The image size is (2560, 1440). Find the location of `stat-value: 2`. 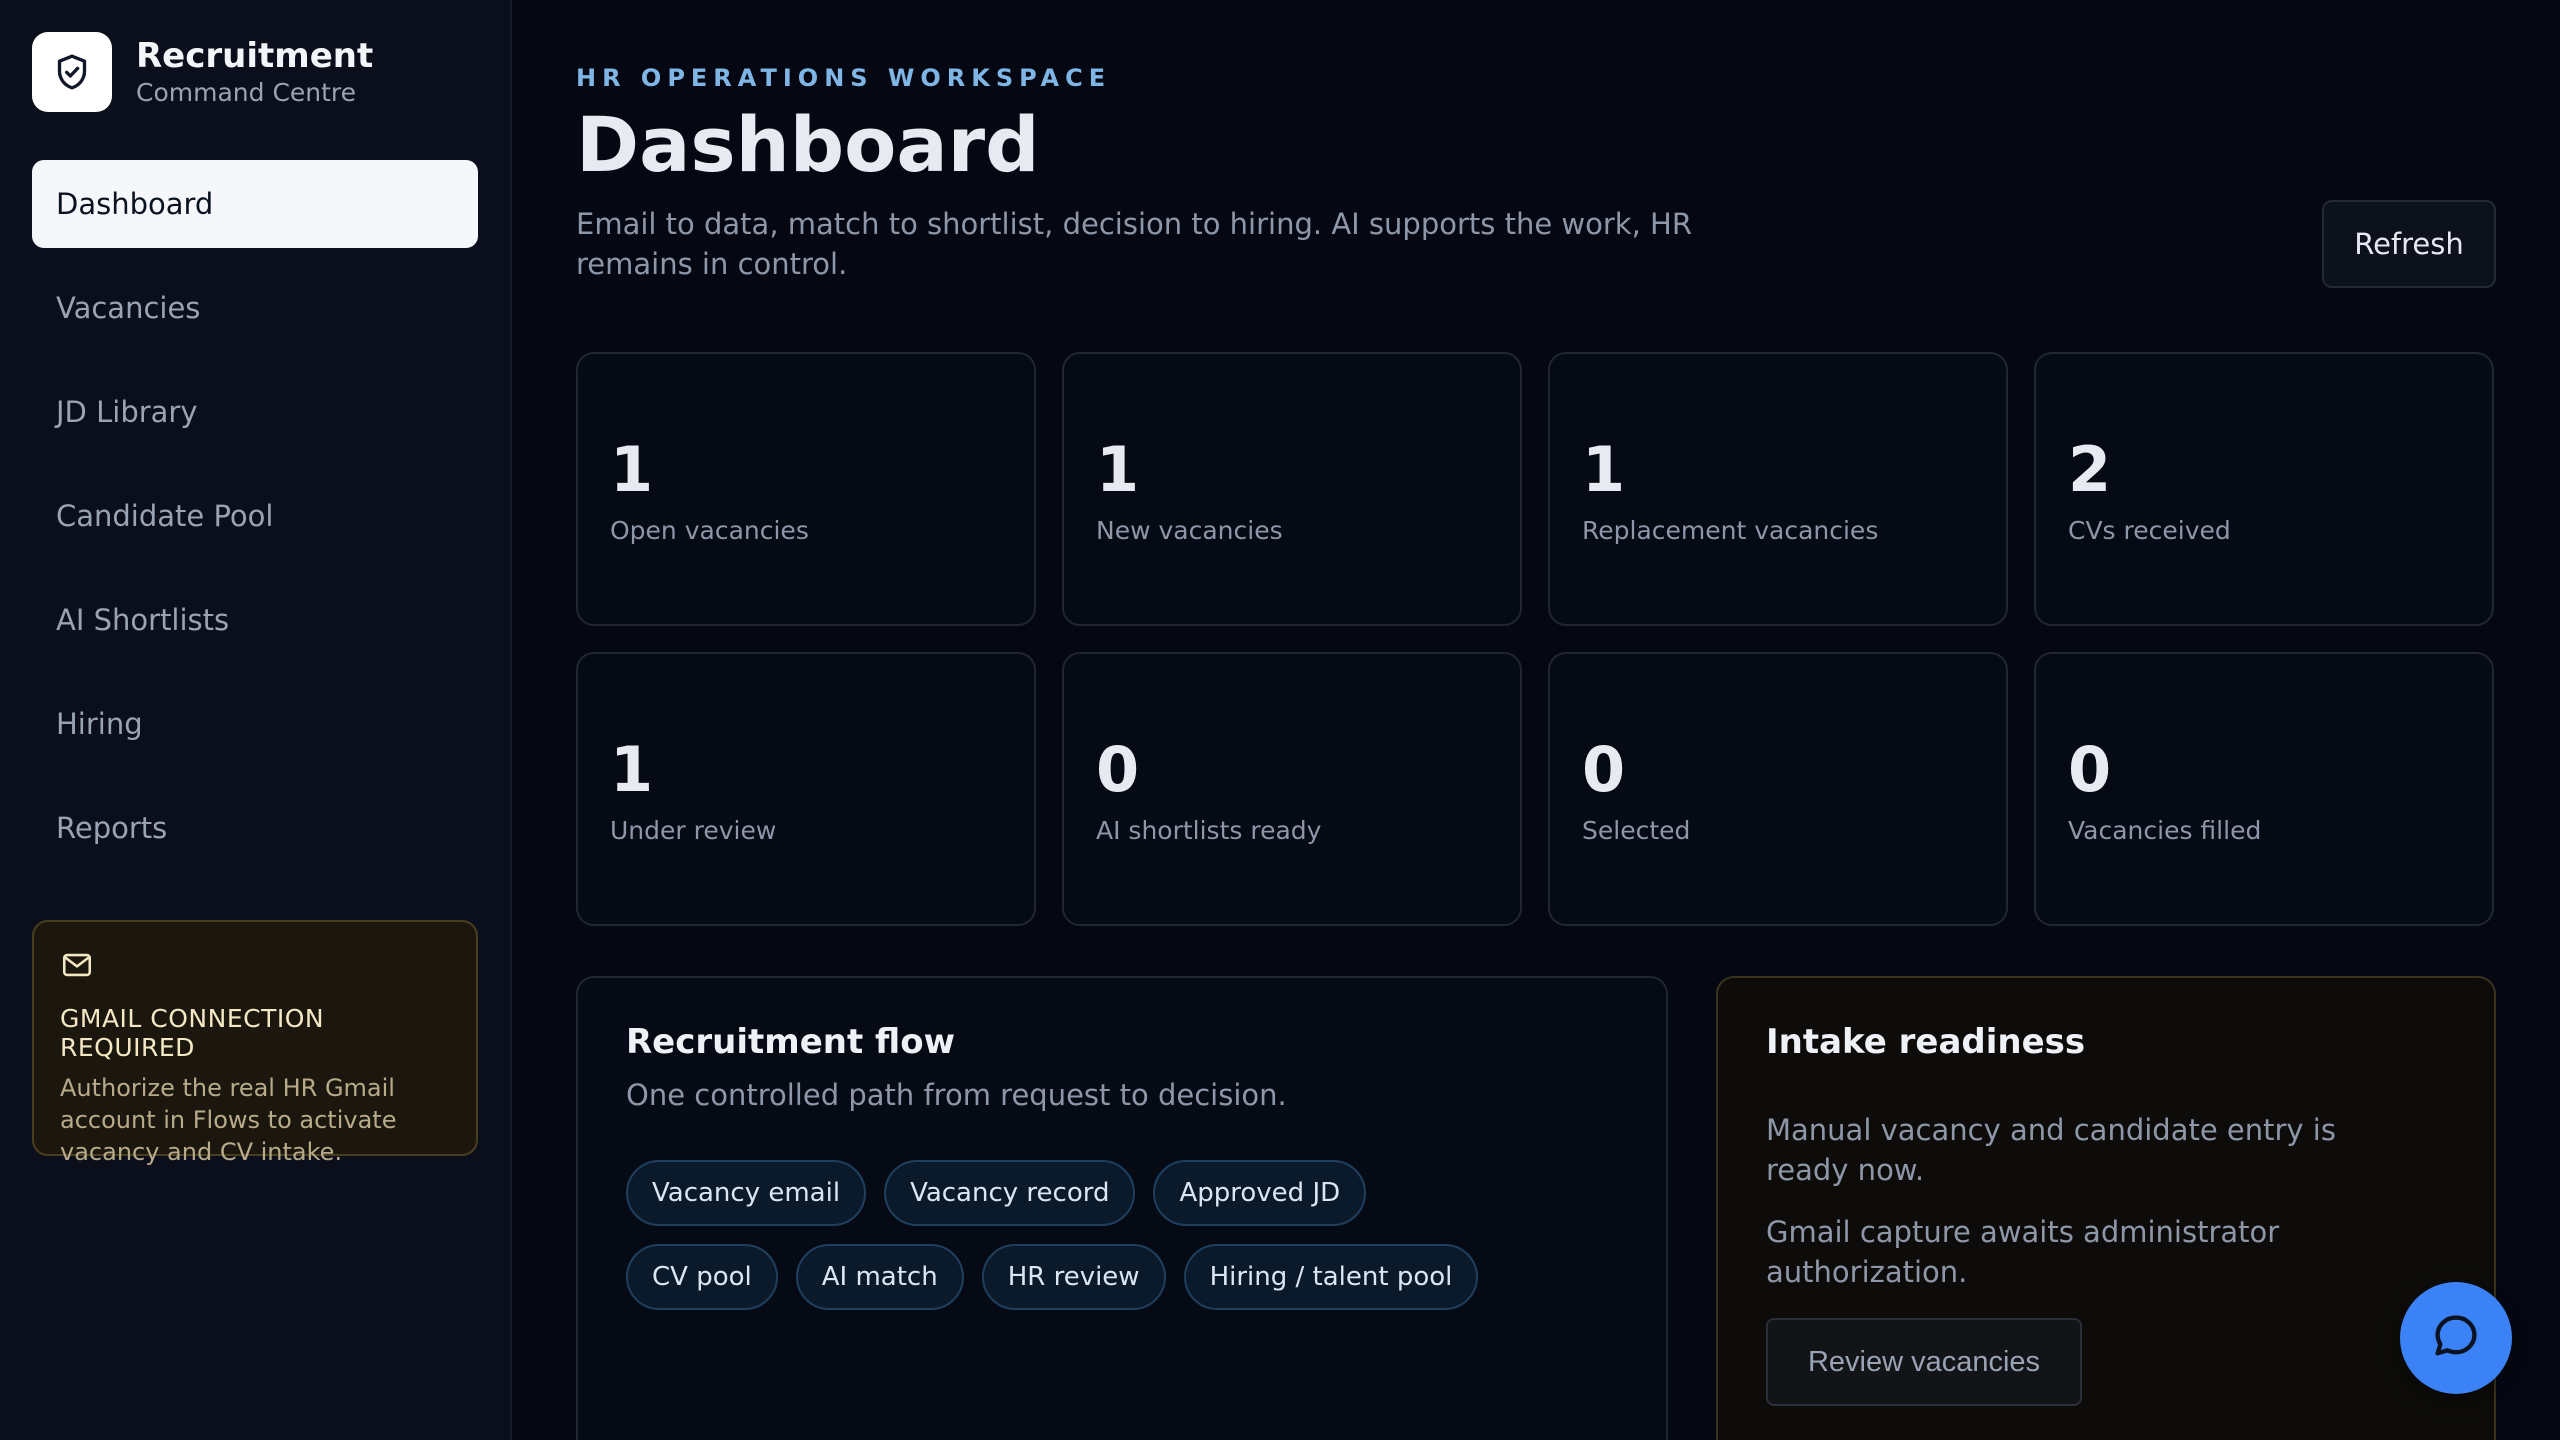

stat-value: 2 is located at coordinates (2090, 469).